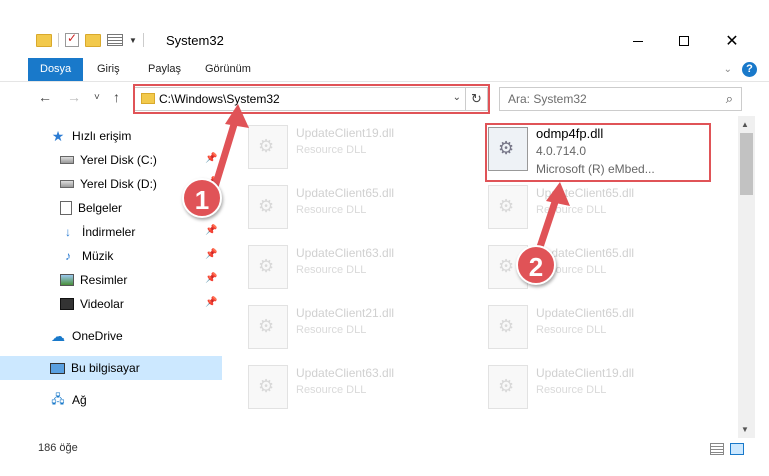 This screenshot has height=476, width=769. Describe the element at coordinates (384, 70) in the screenshot. I see `ribbon: Dosya Giriş Paylaş Görünüm ⌄ ?` at that location.